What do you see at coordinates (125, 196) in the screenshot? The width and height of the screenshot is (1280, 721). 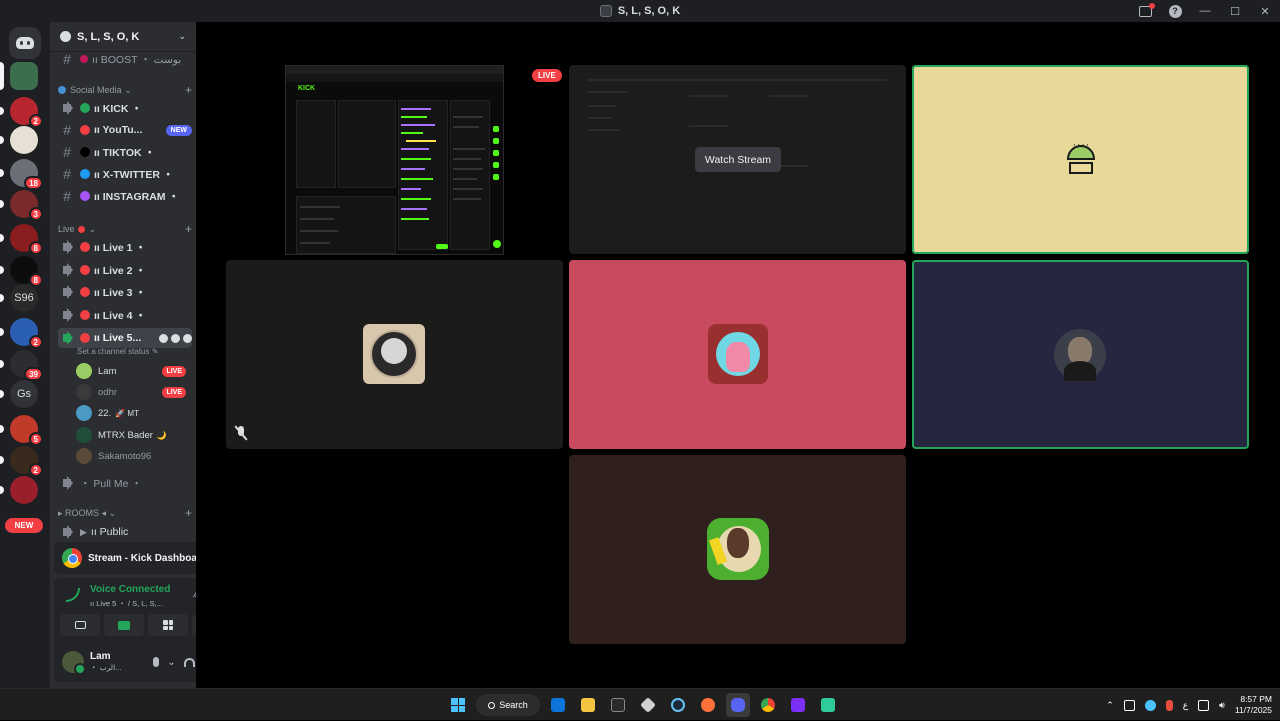 I see `channel-social-4: # ıı INSTAGRAM ・` at bounding box center [125, 196].